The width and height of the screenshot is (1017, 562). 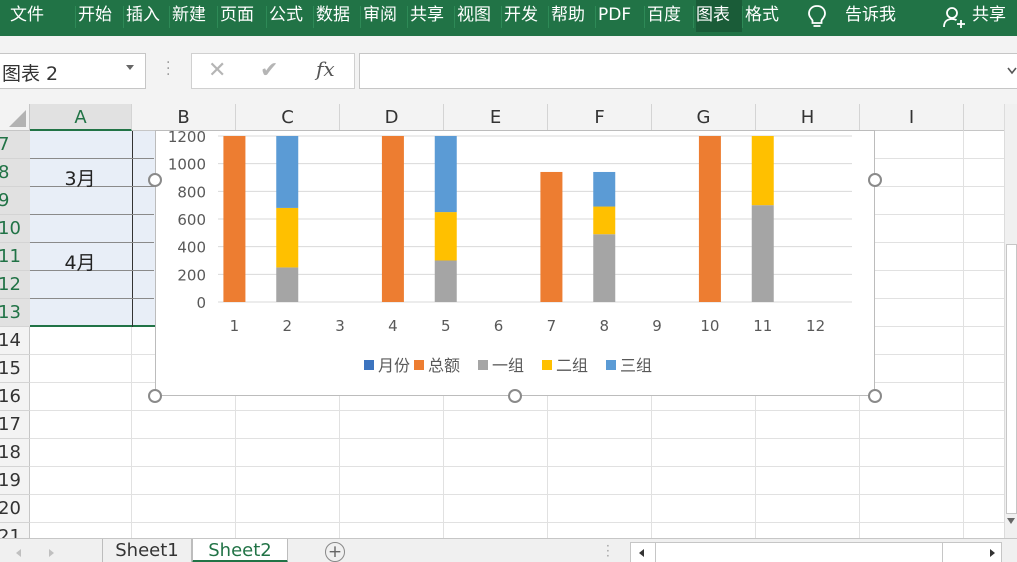 I want to click on x-tick-label: 9, so click(x=657, y=326).